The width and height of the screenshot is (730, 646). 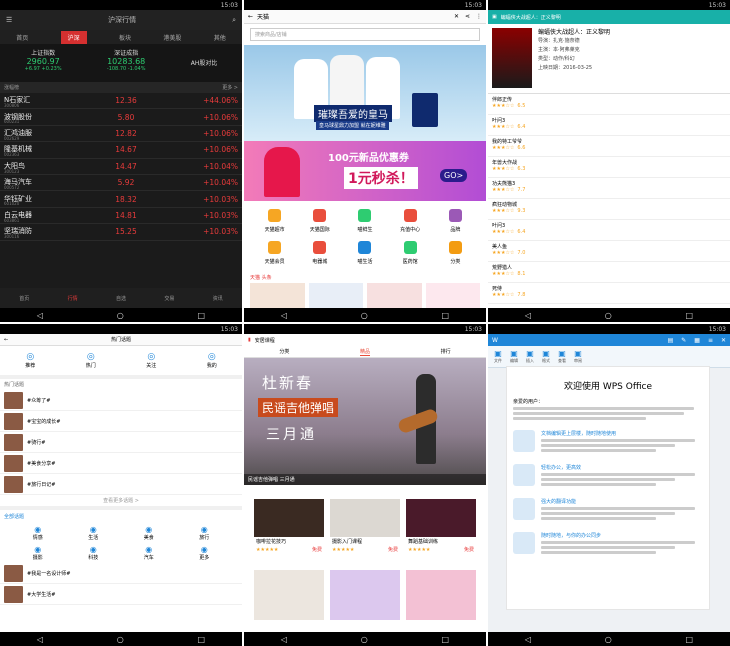 I want to click on bottom-tab-watchlist: 自选, so click(x=121, y=298).